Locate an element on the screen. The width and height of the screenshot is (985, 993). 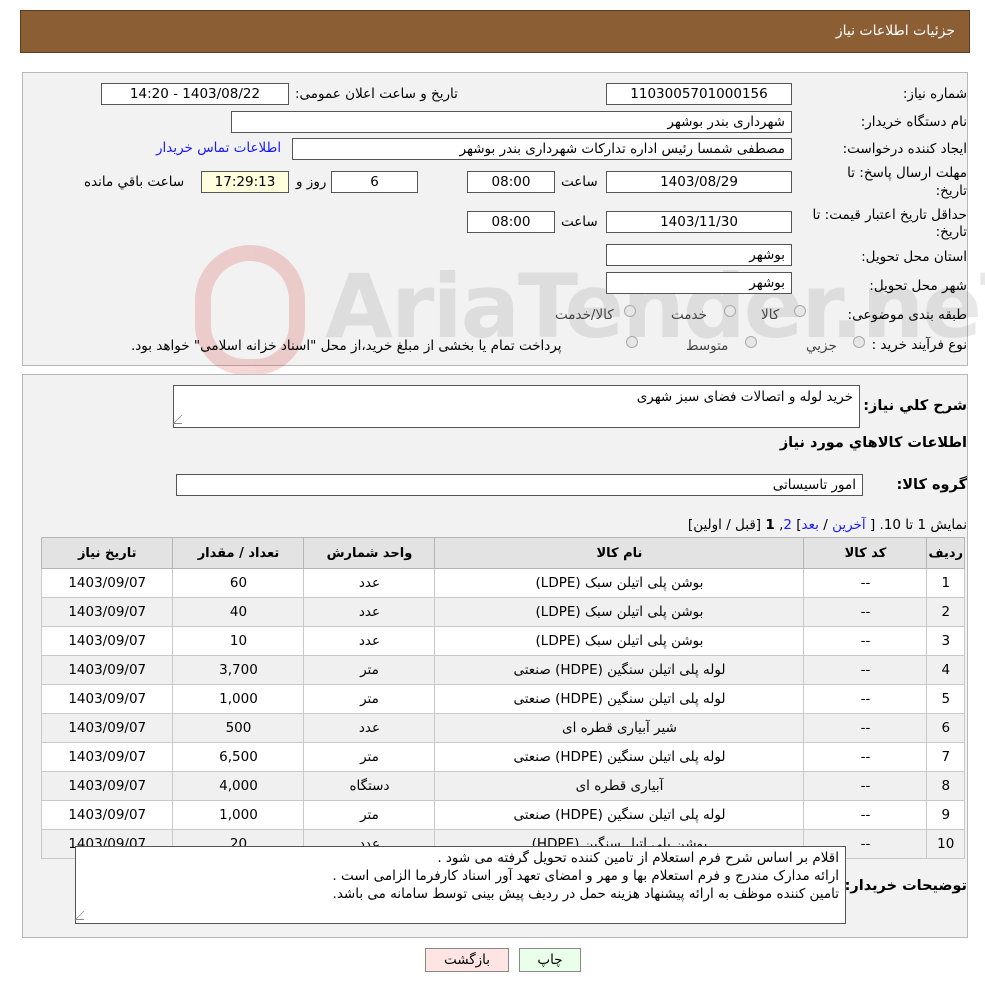
remaining-time-label: ساعت باقي مانده is located at coordinates (134, 182).